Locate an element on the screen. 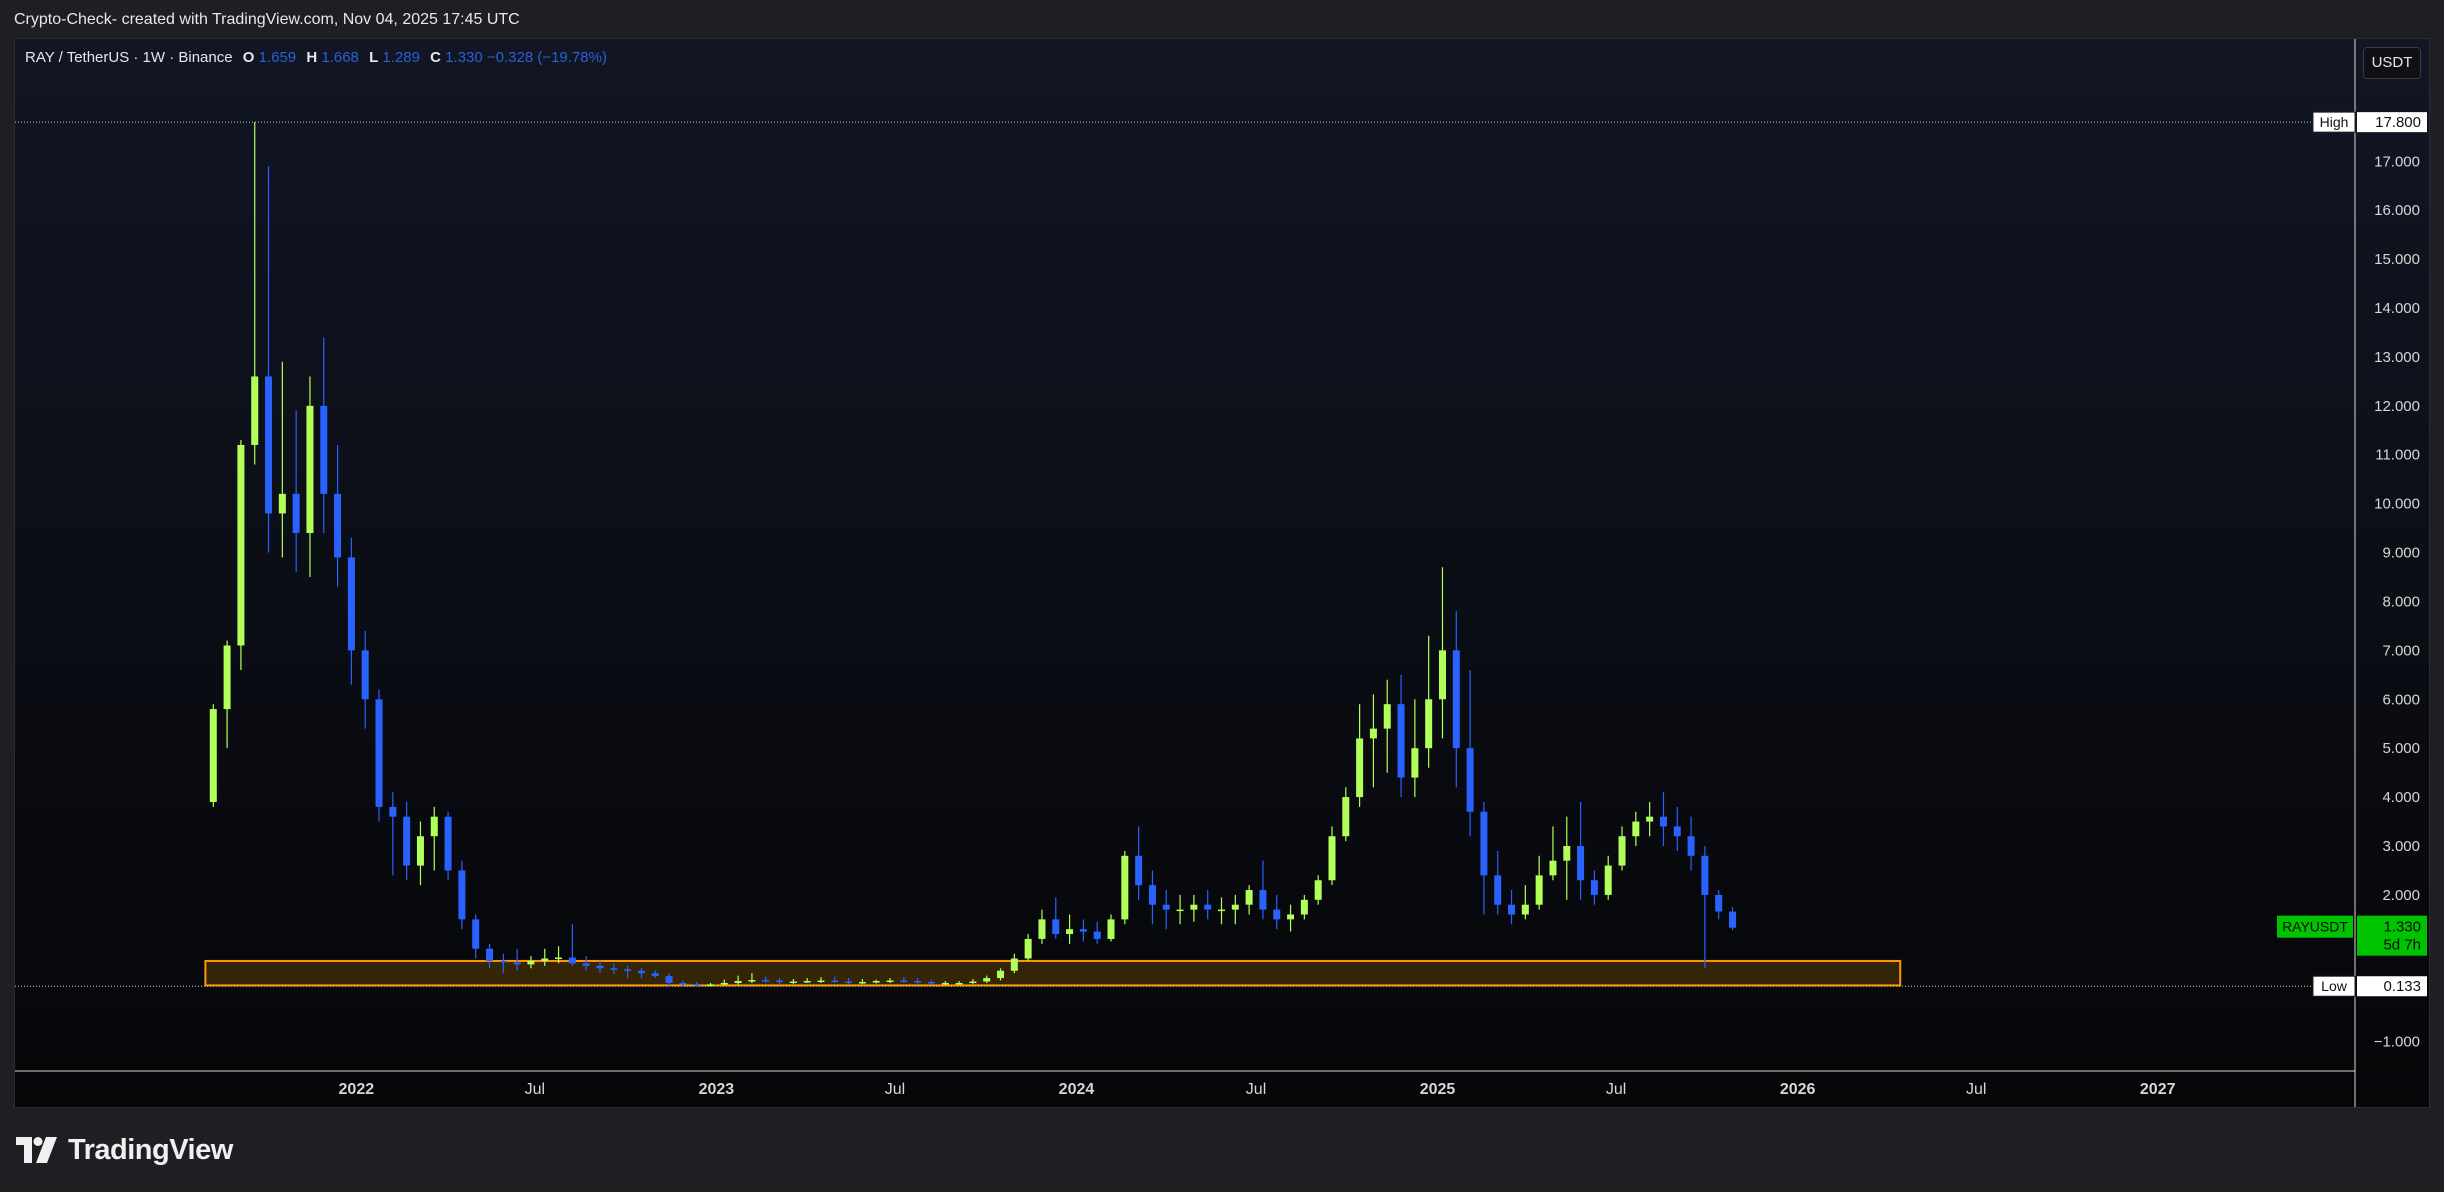 This screenshot has height=1192, width=2444. y-tick-label: 2.000 is located at coordinates (2401, 895).